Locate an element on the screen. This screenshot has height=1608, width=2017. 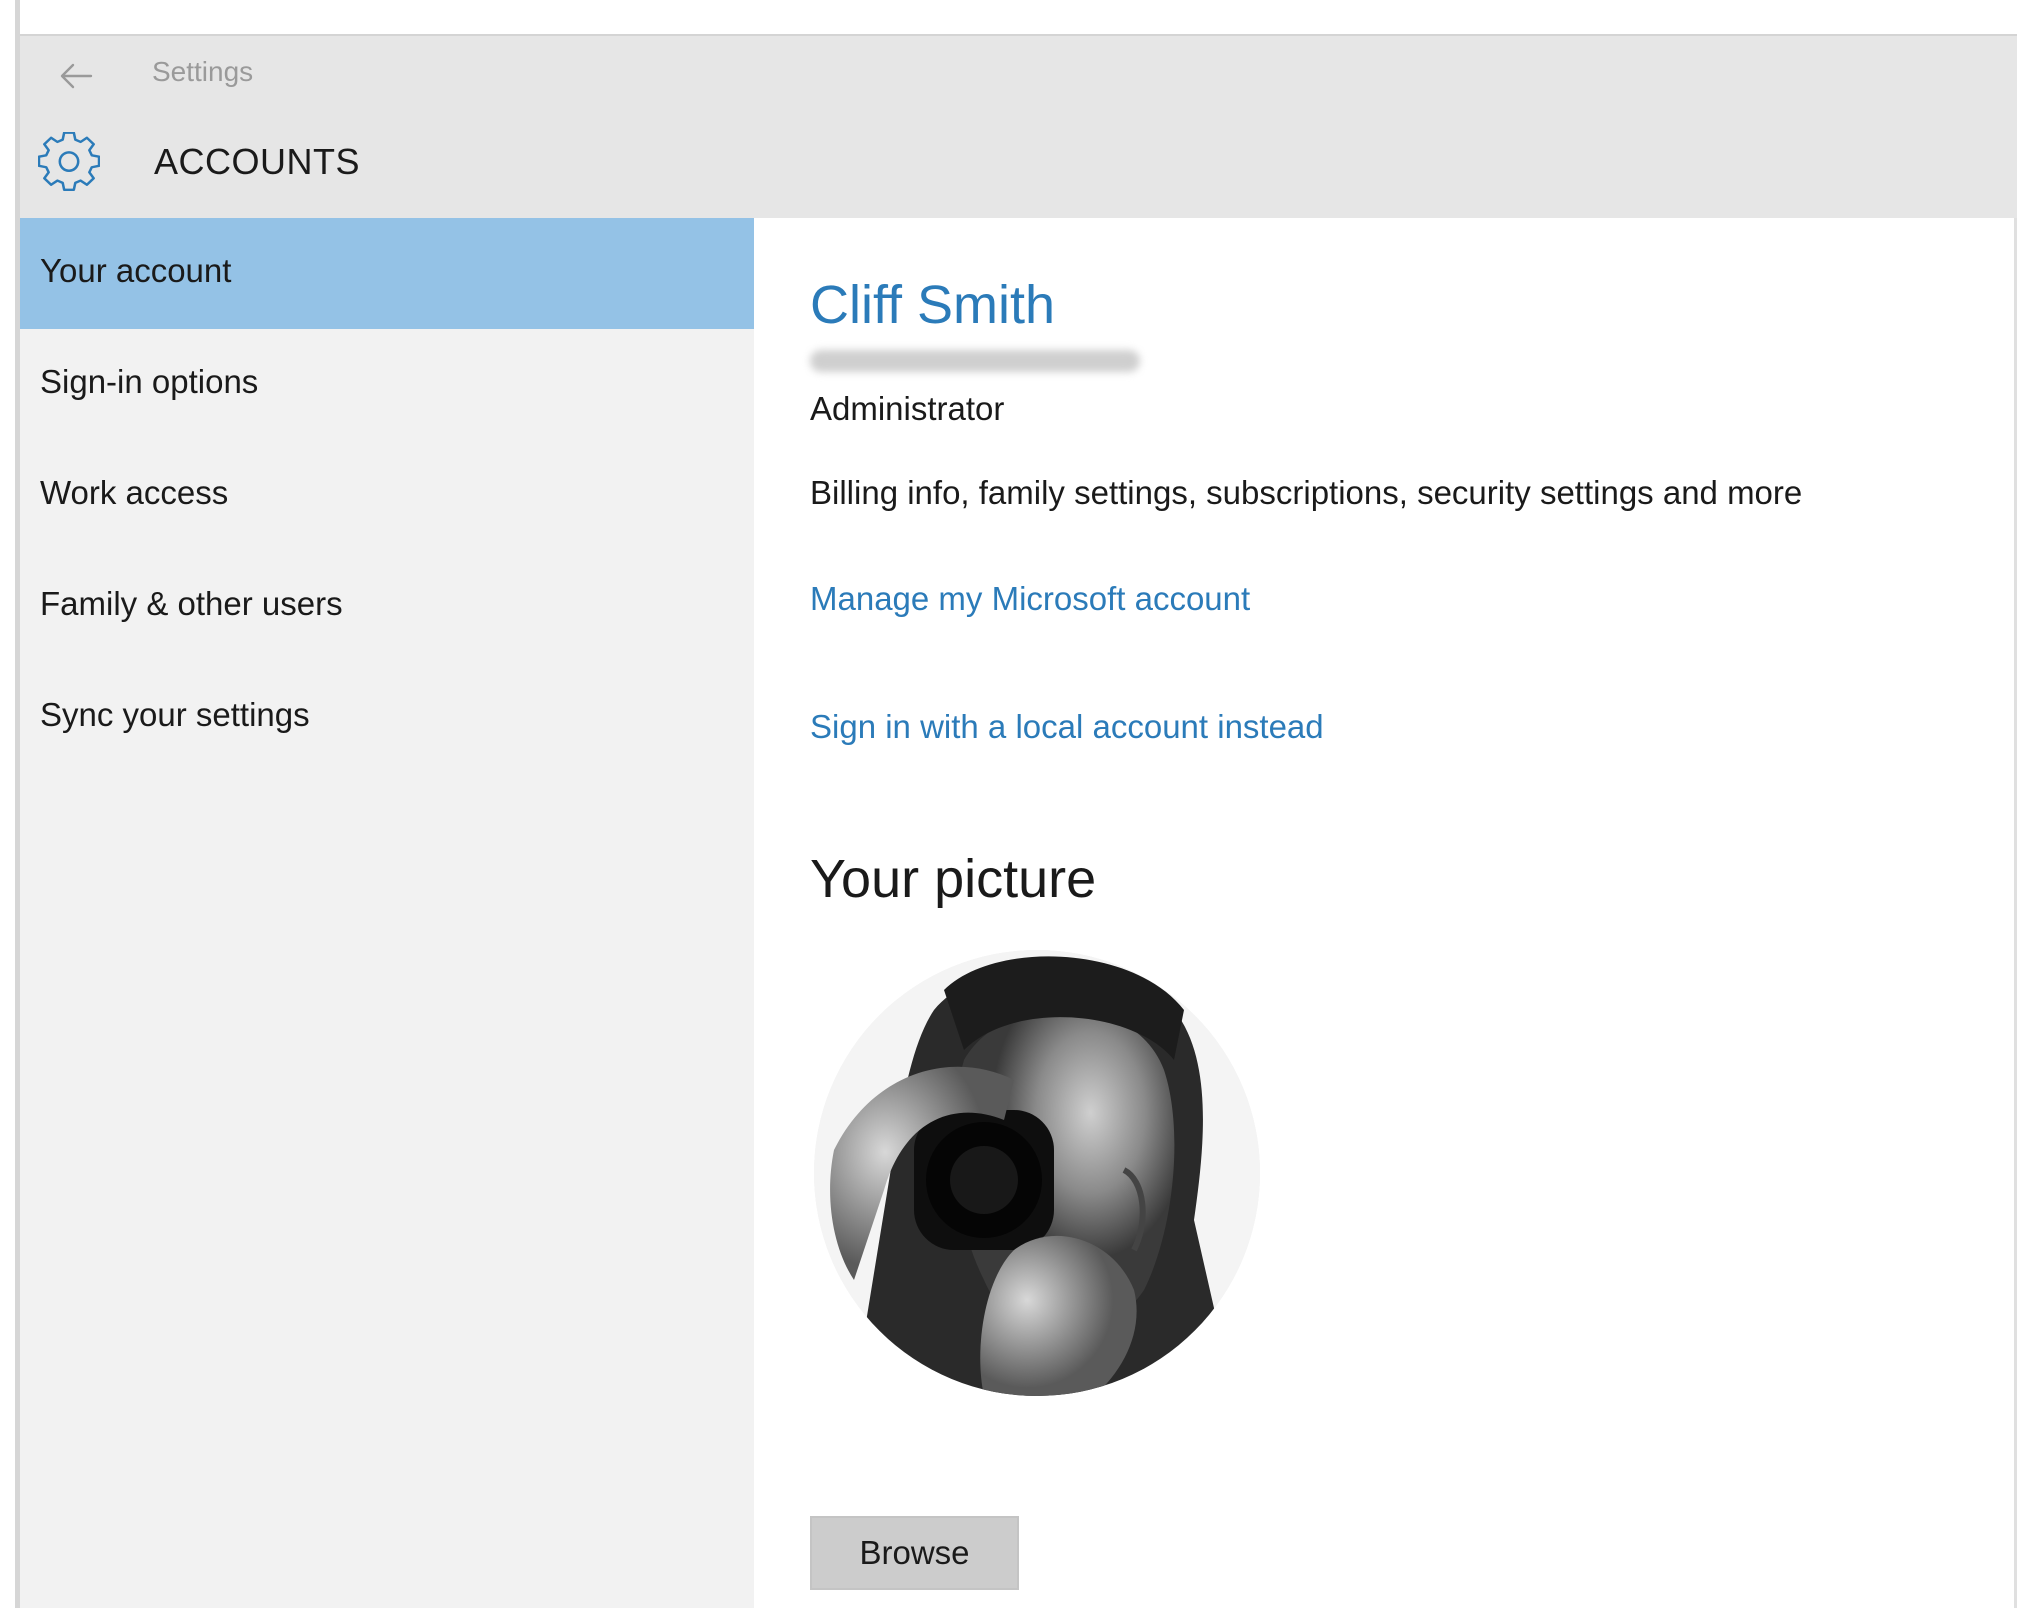
sidebar-item-label: Sync your settings is located at coordinates (175, 714).